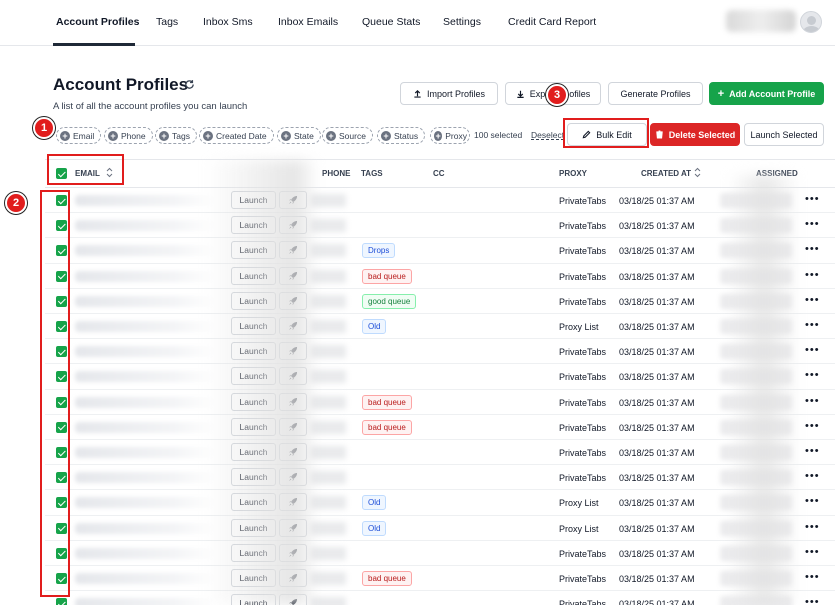 The width and height of the screenshot is (835, 605). I want to click on generate-profiles-label: Generate Profiles, so click(655, 93).